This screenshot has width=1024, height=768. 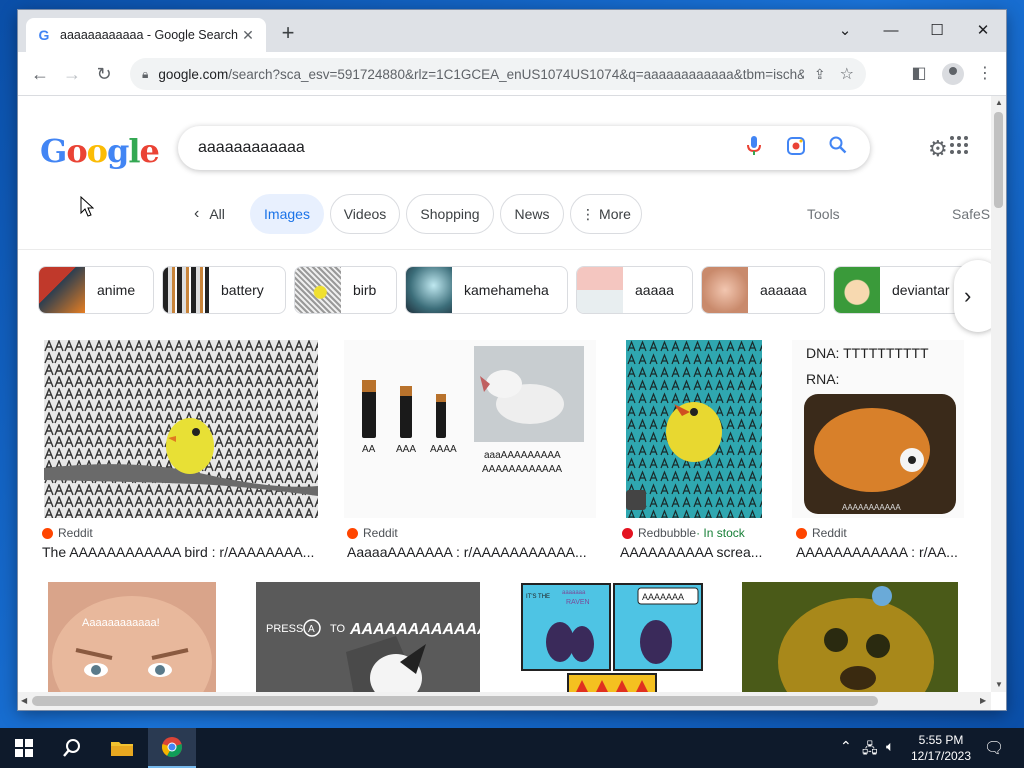 I want to click on press-to-text: TO, so click(x=338, y=629).